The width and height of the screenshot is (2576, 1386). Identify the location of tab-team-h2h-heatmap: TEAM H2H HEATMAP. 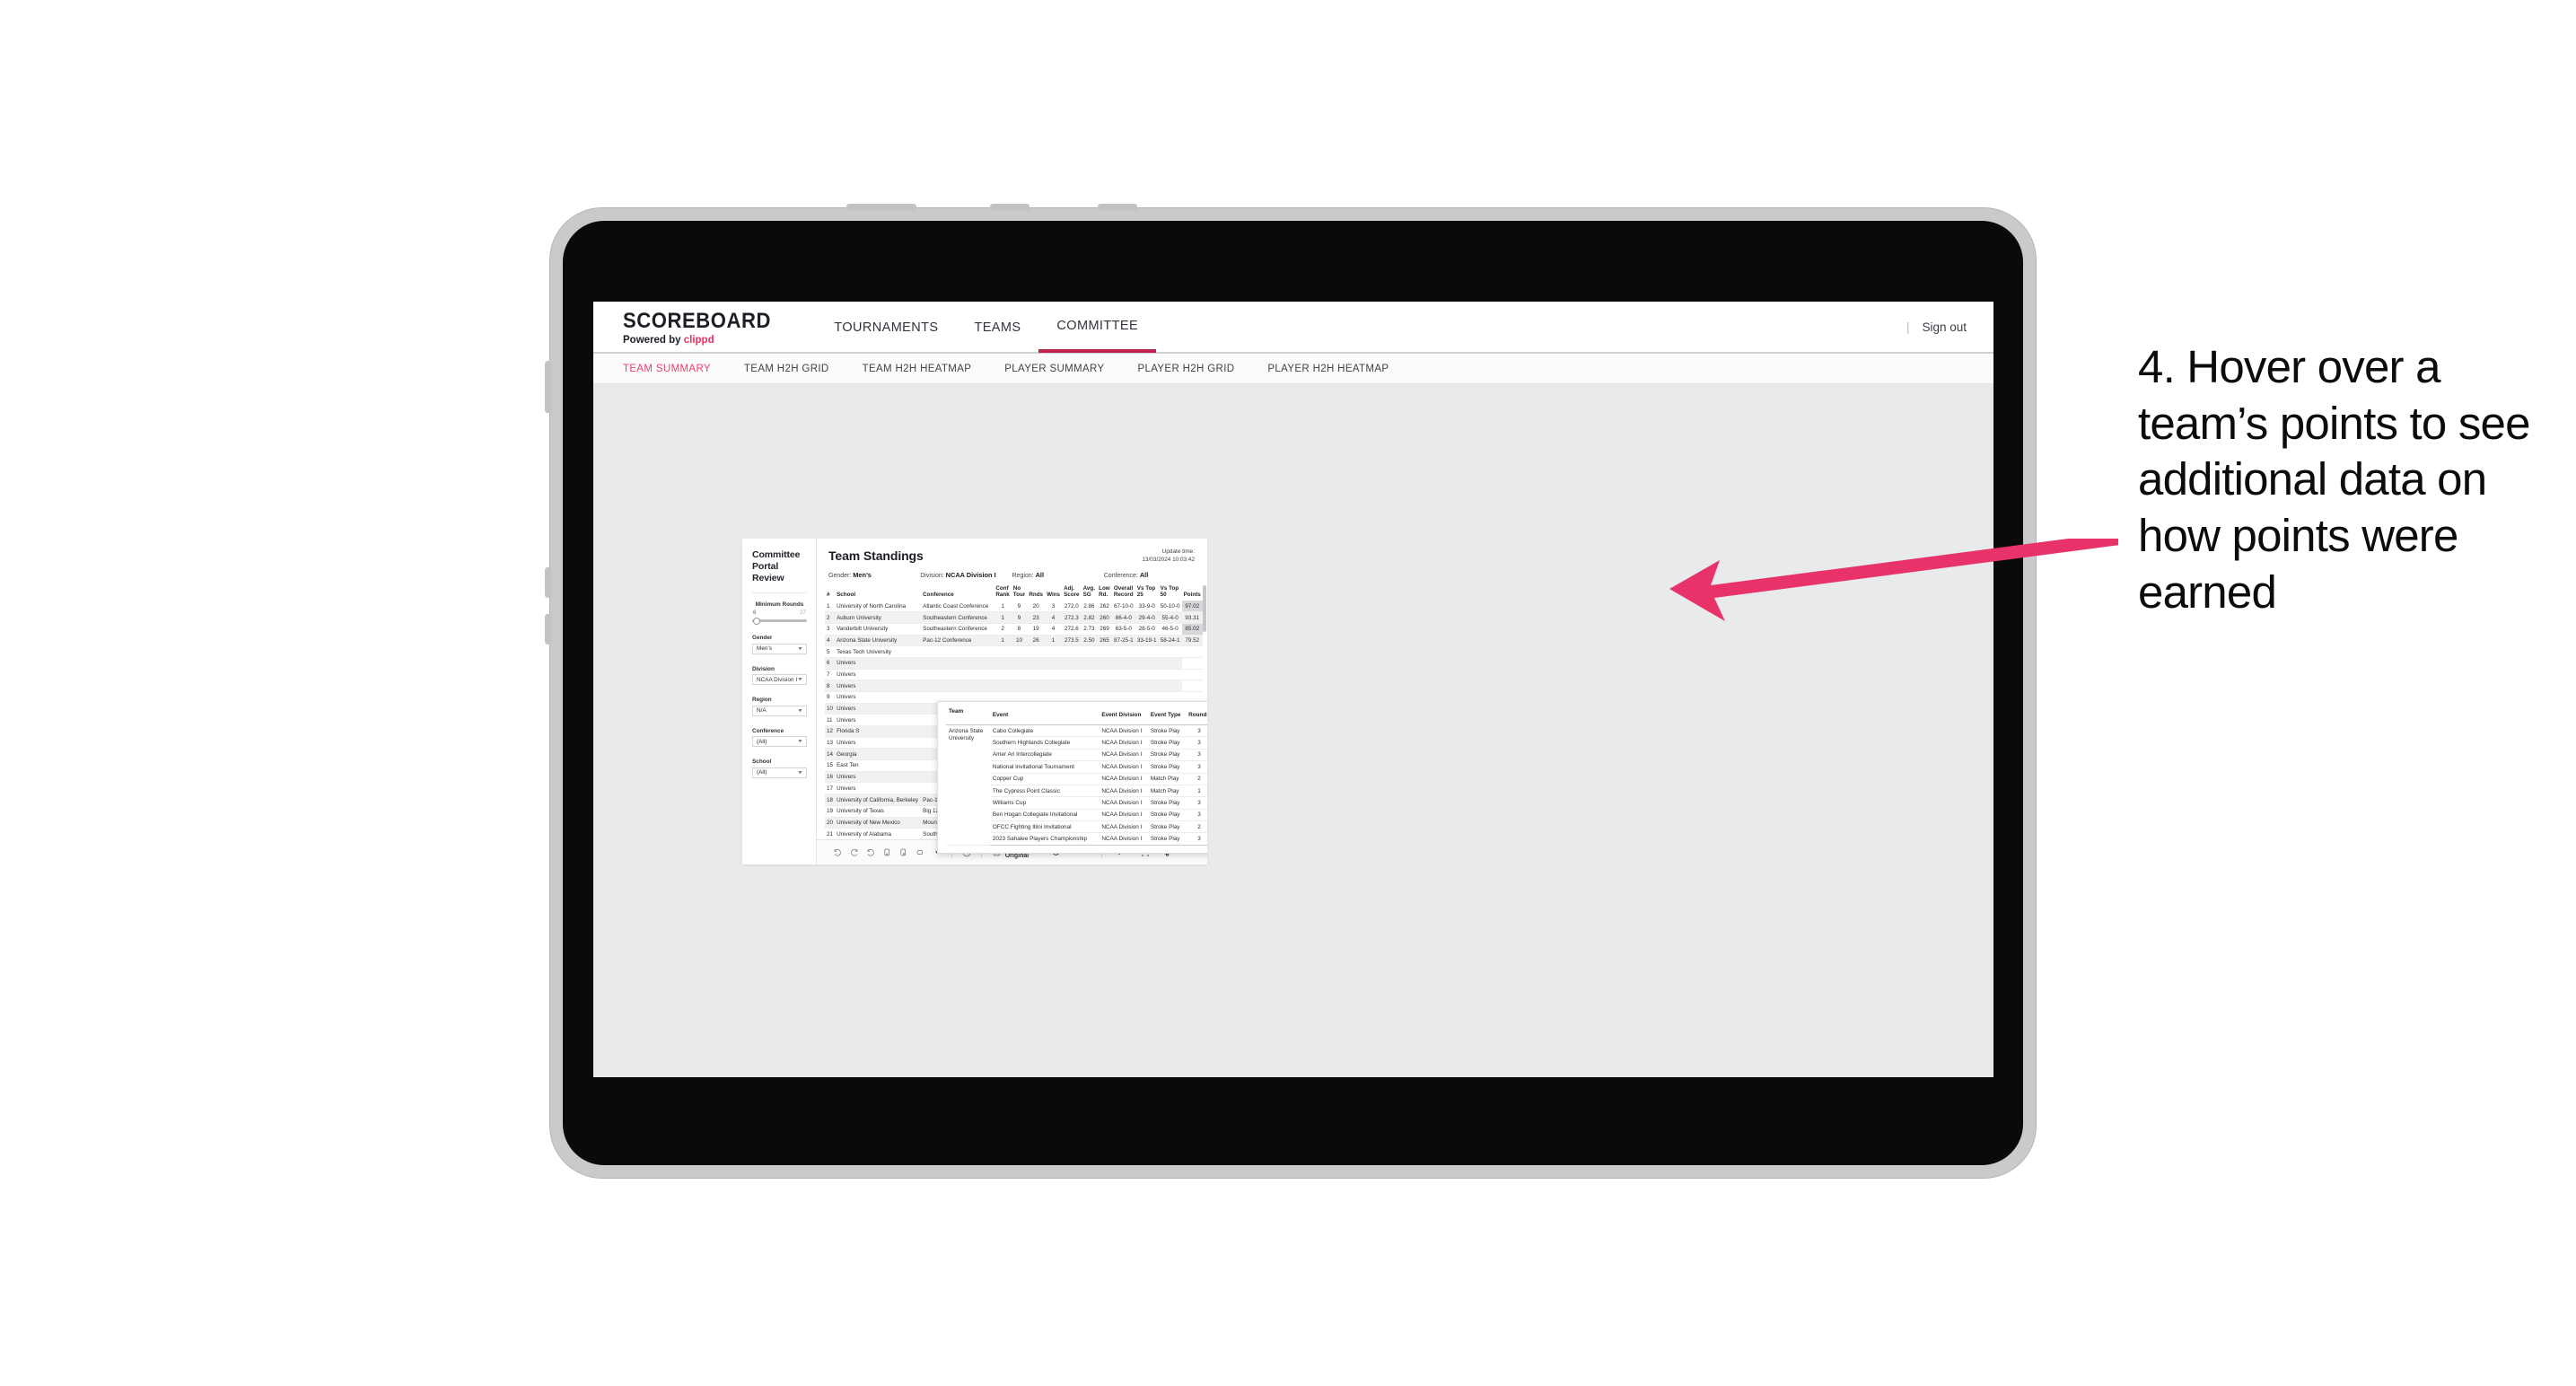
(917, 369).